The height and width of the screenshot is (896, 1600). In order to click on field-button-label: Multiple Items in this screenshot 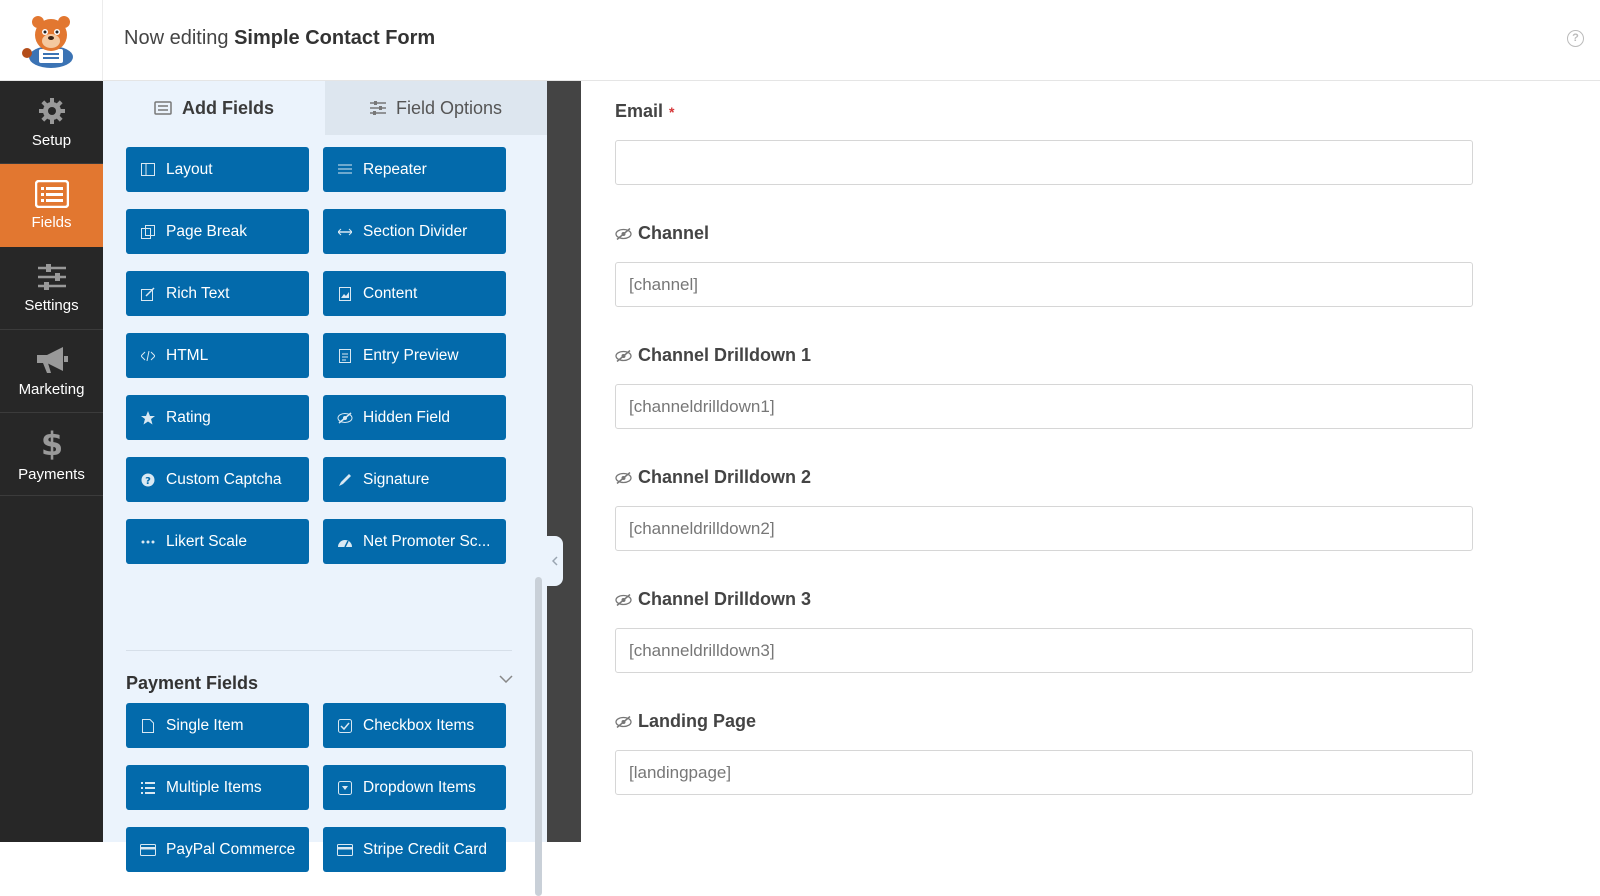, I will do `click(214, 787)`.